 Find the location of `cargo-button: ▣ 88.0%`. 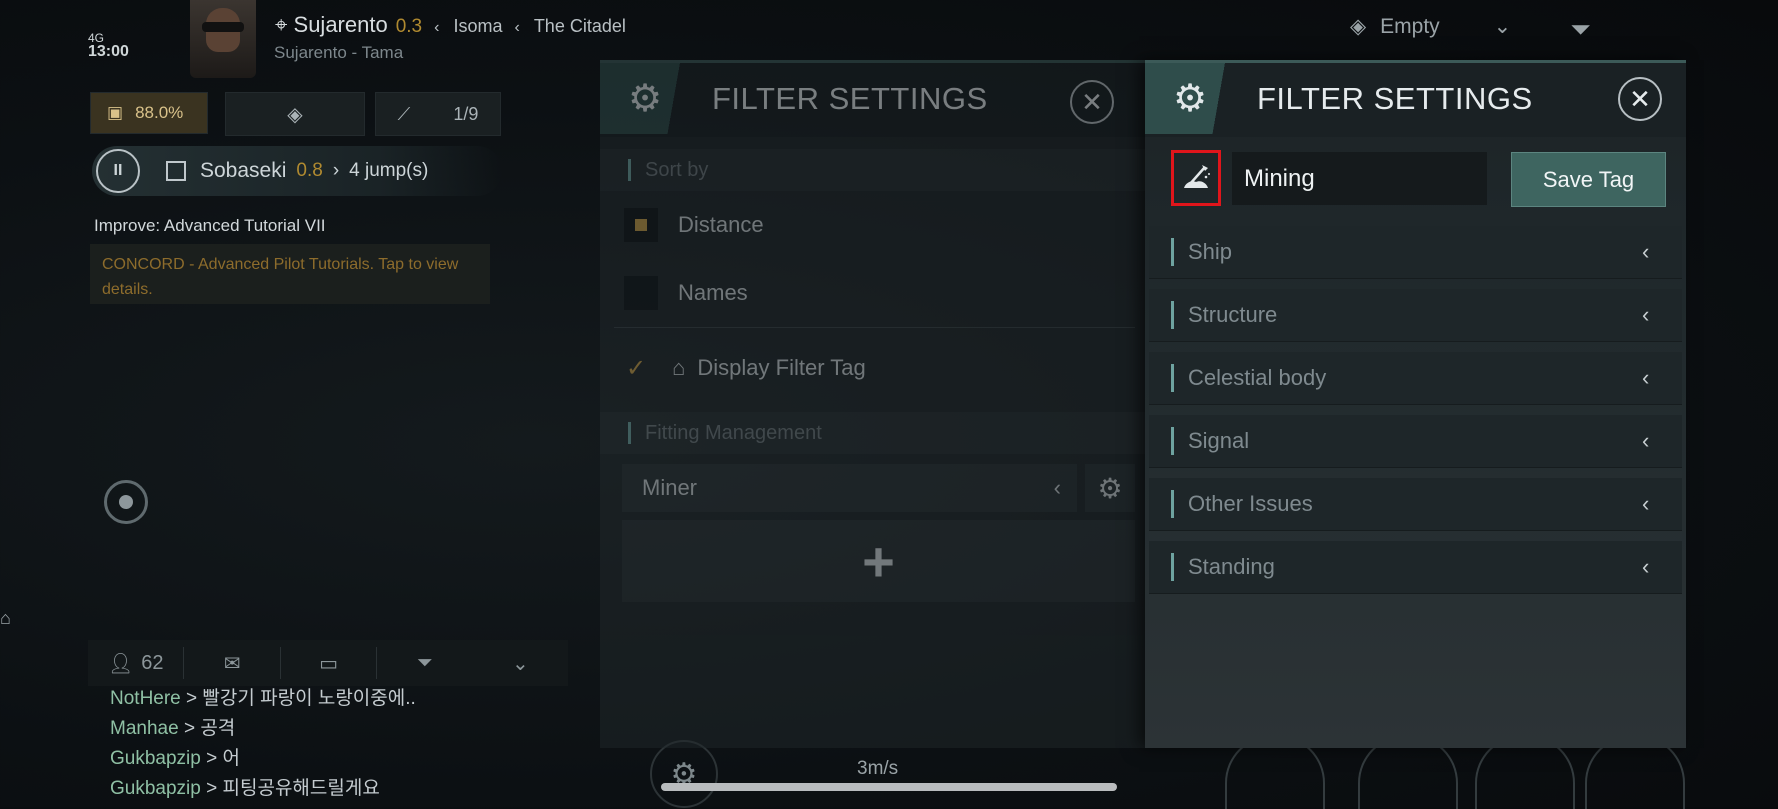

cargo-button: ▣ 88.0% is located at coordinates (149, 113).